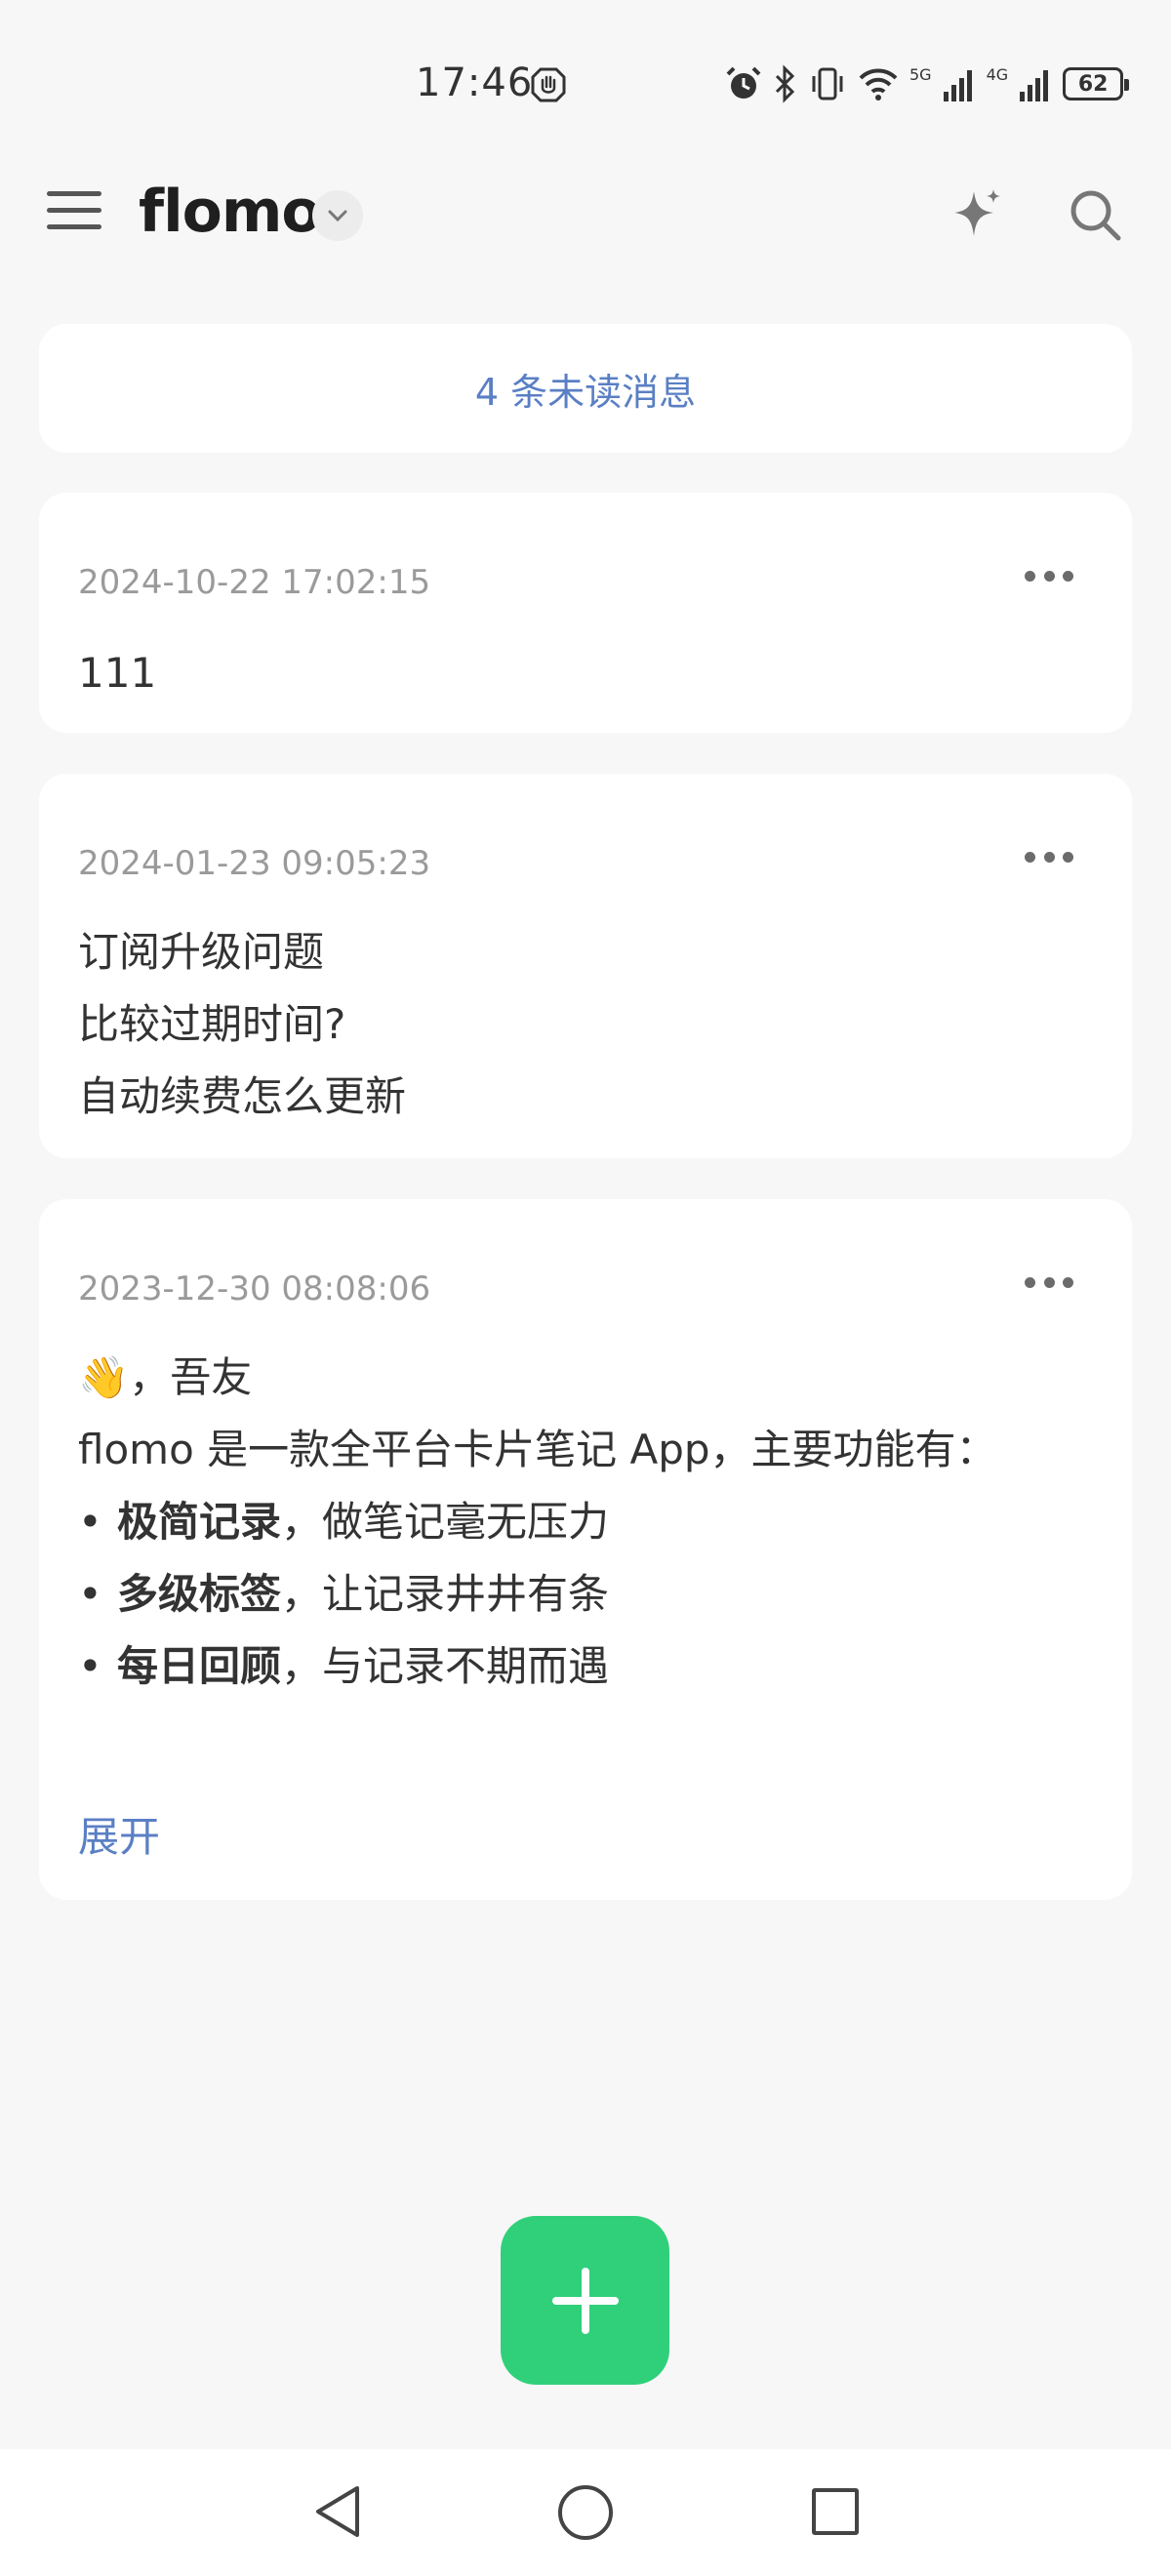 This screenshot has width=1171, height=2576. I want to click on battery-icon: 62, so click(1096, 84).